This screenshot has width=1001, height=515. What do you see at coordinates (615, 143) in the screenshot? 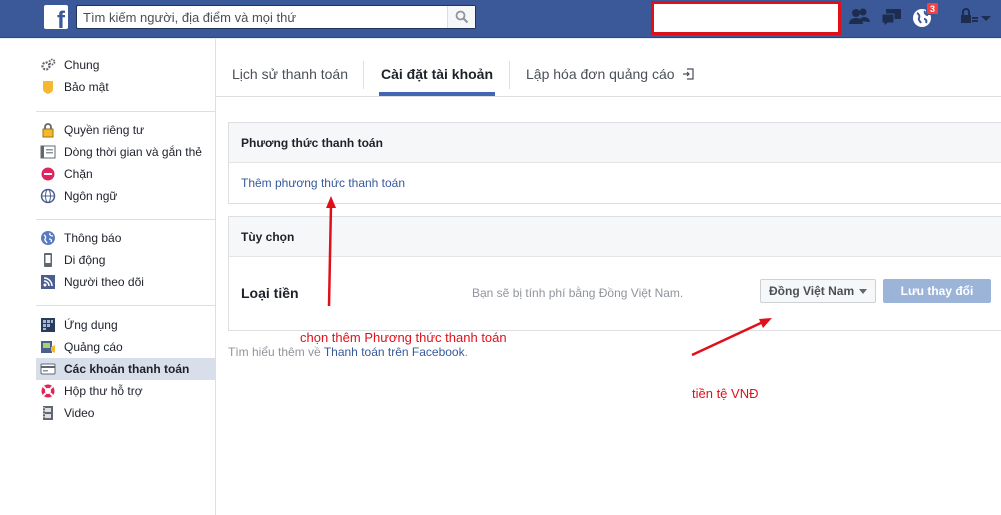
I see `payment-methods-title: Phương thức thanh toán` at bounding box center [615, 143].